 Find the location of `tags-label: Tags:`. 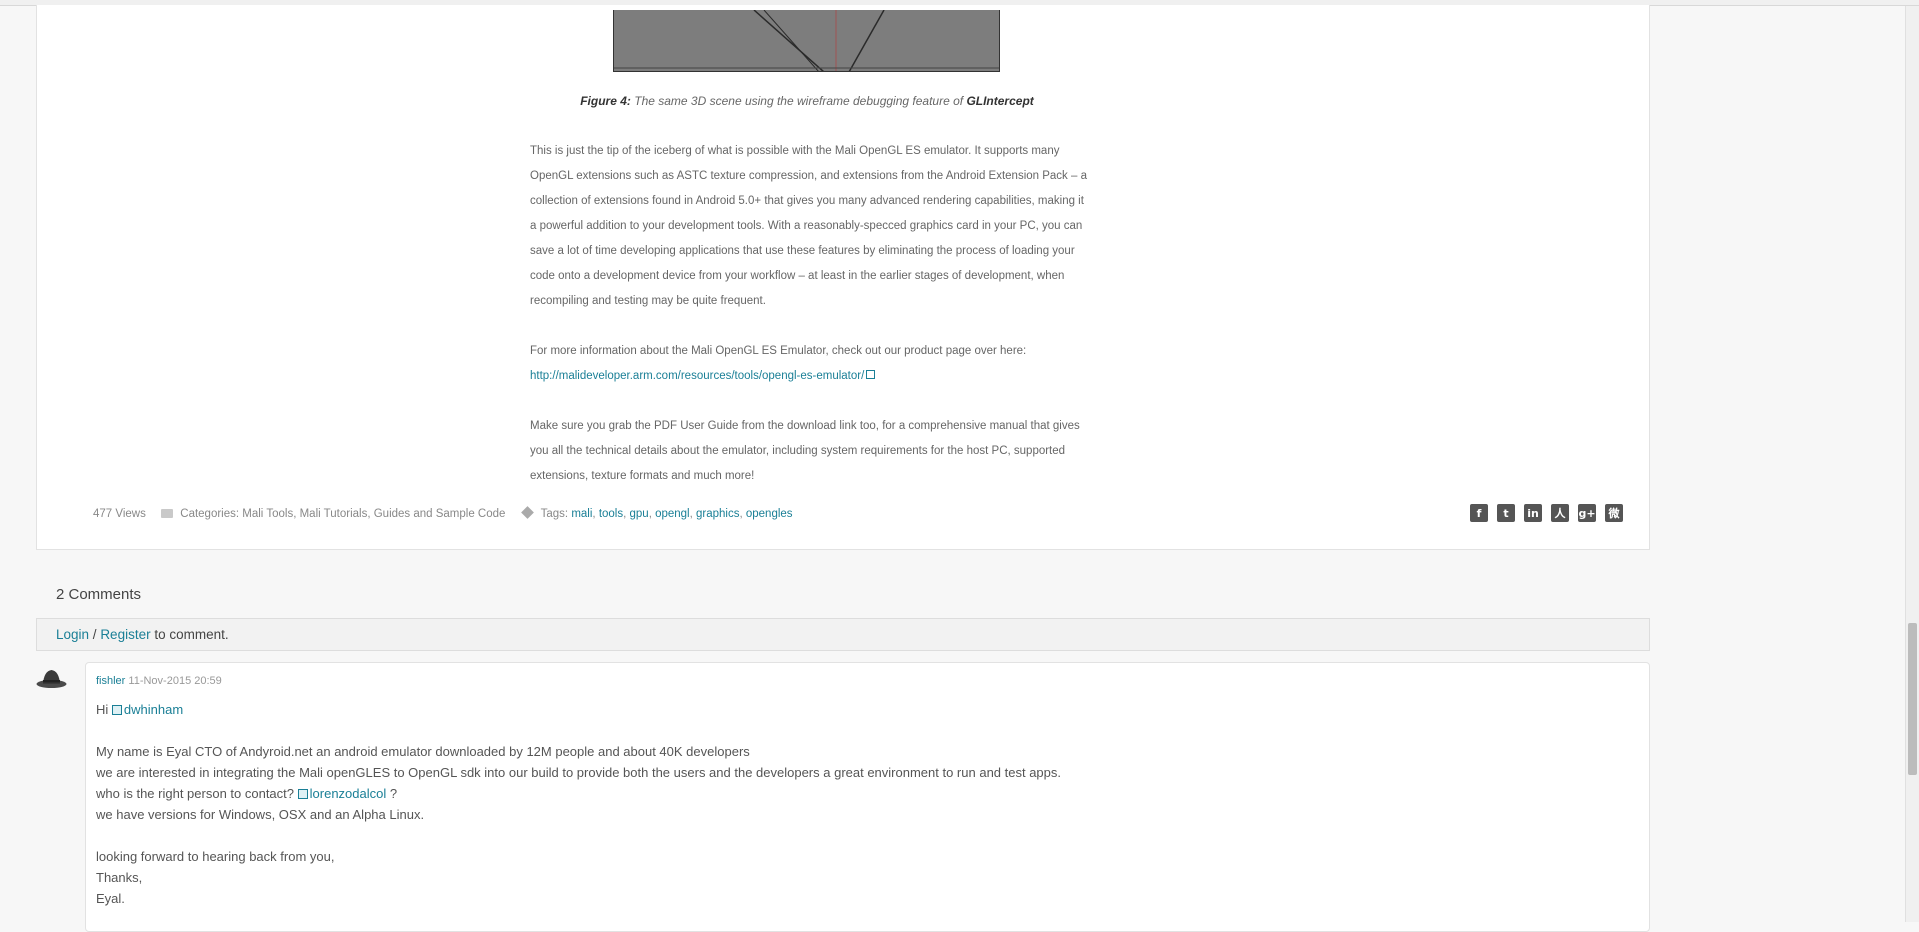

tags-label: Tags: is located at coordinates (554, 514).